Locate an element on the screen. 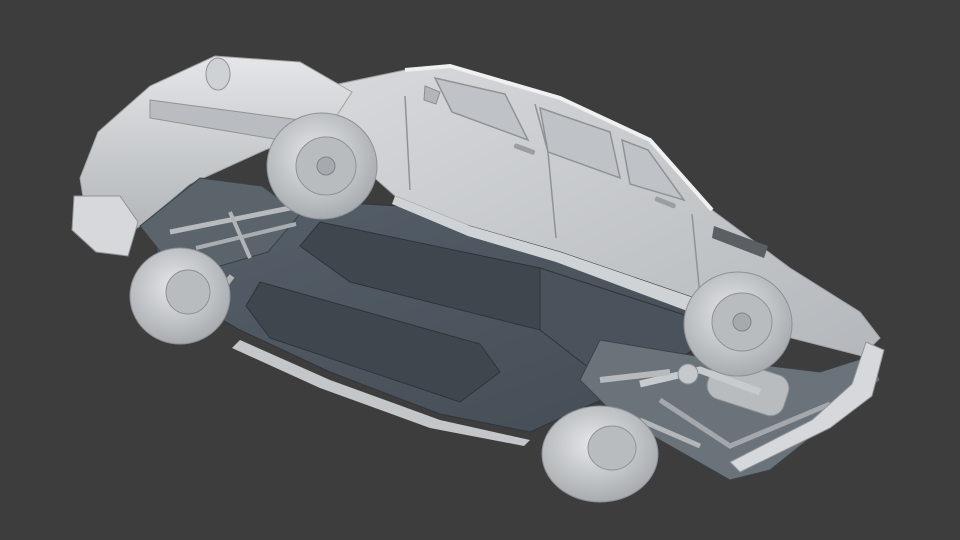 This screenshot has height=540, width=960. differential is located at coordinates (688, 374).